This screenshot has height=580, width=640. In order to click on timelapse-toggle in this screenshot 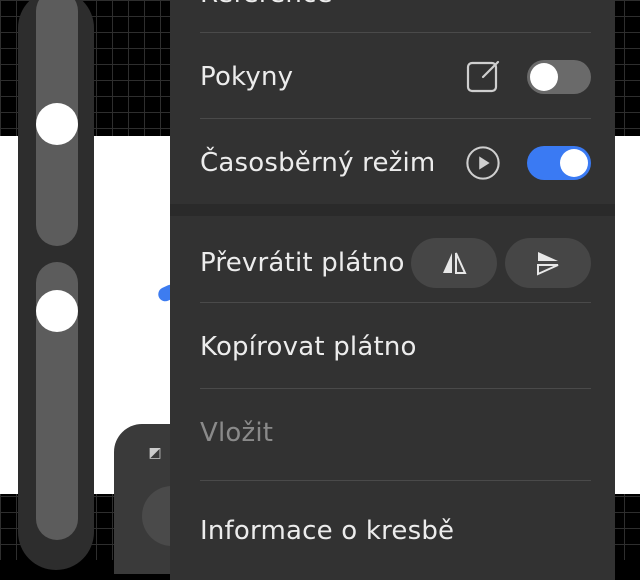, I will do `click(559, 163)`.